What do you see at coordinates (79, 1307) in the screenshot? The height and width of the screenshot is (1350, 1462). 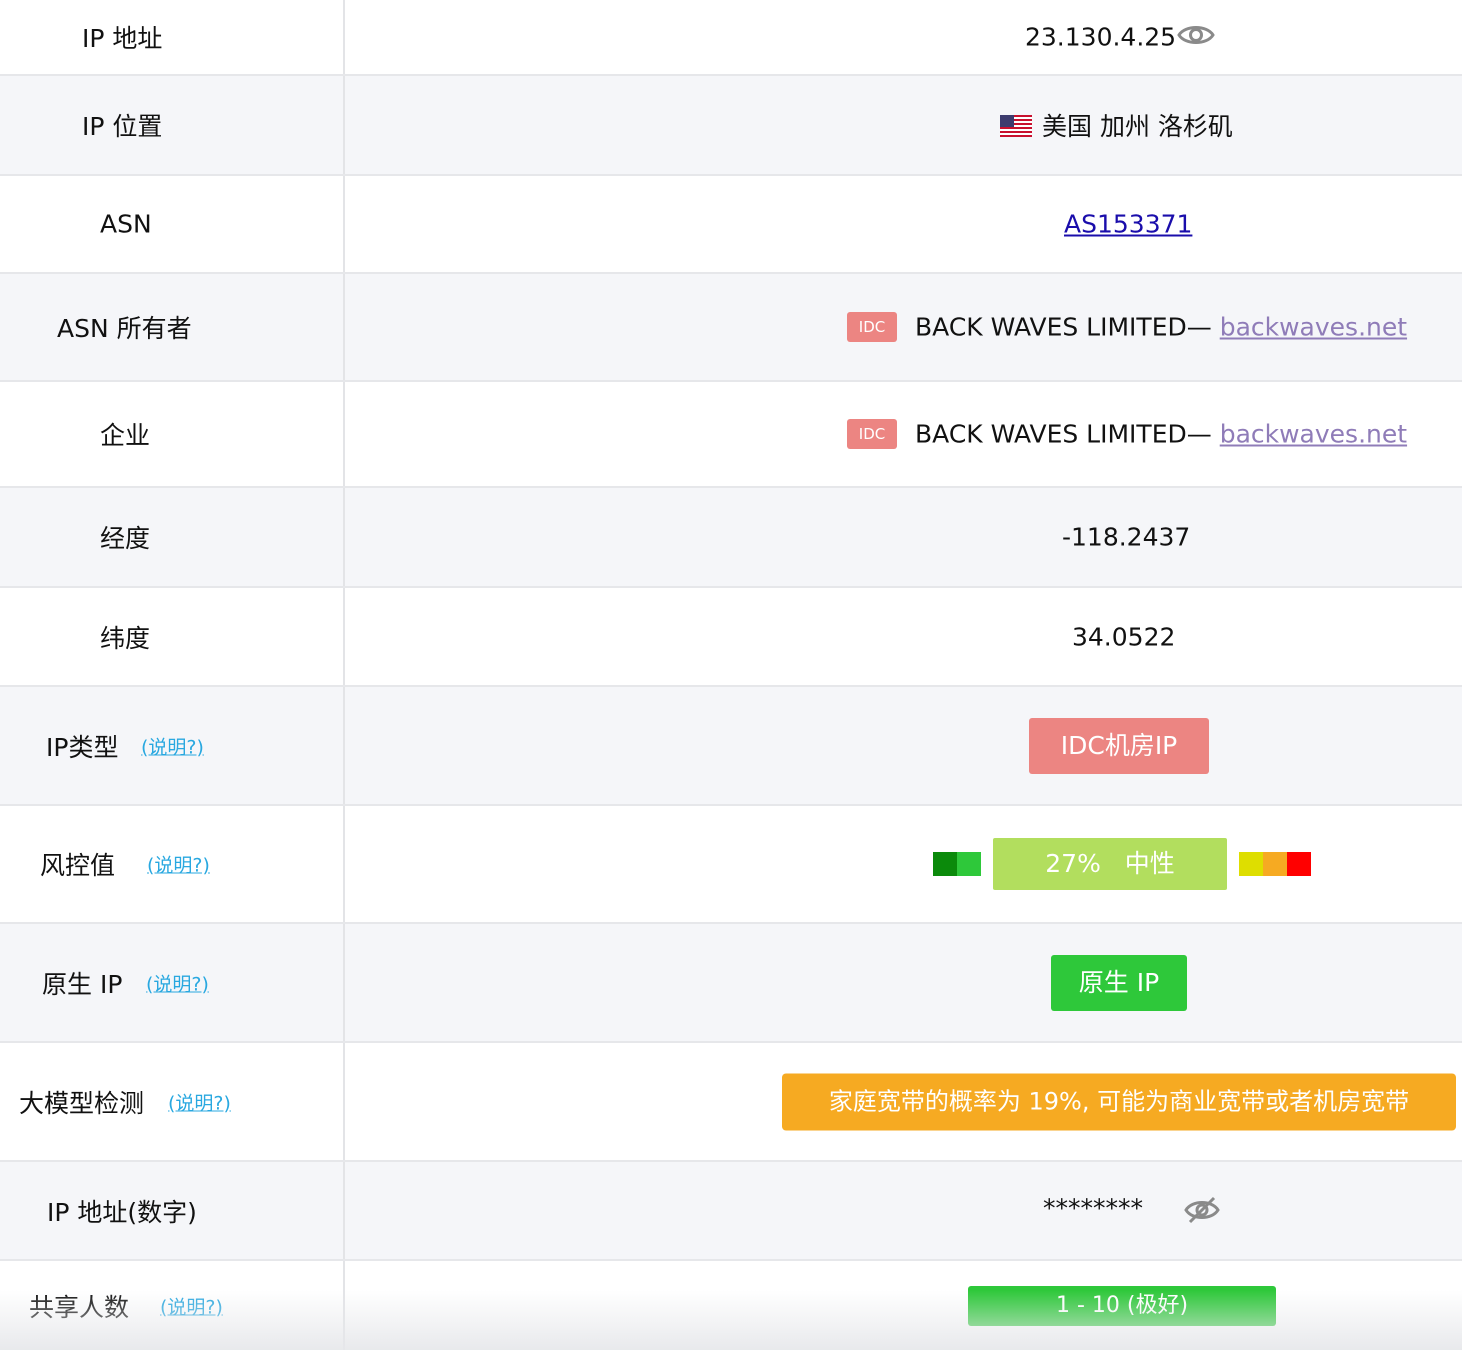 I see `shared-users-label: 共享人数` at bounding box center [79, 1307].